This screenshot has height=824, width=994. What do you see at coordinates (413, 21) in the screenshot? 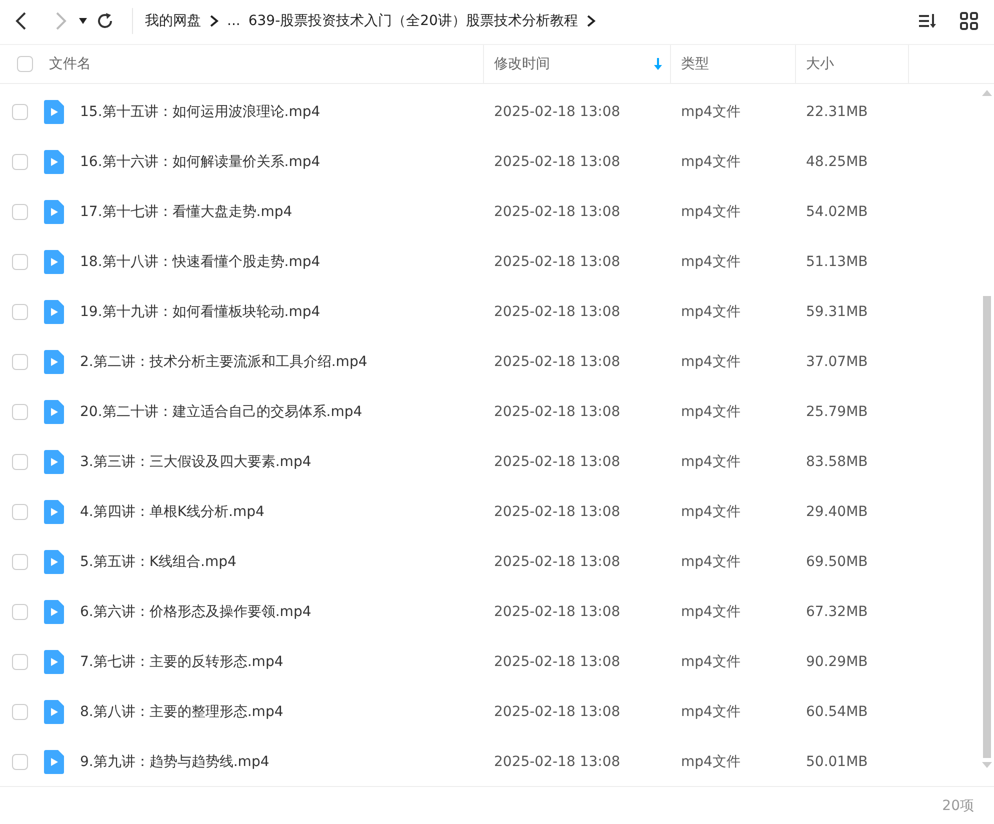
I see `breadcrumb-link: 639-股票投资技术入门（全20讲）股票技术分析教程` at bounding box center [413, 21].